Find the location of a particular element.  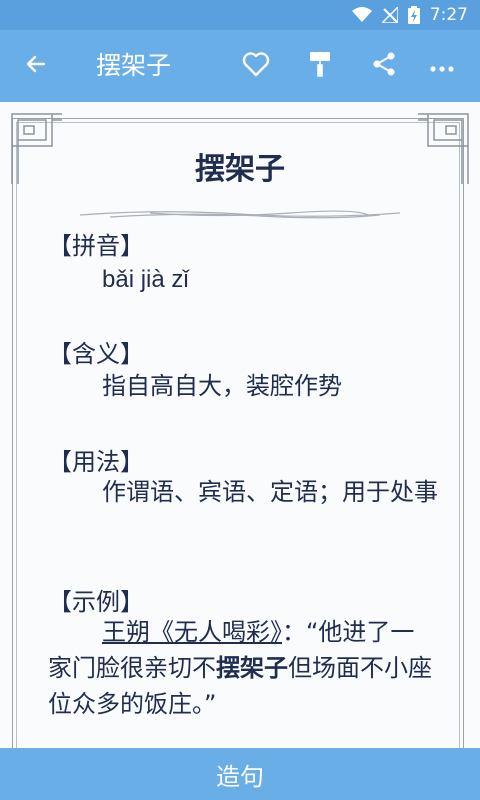

status-icons: 7:27 is located at coordinates (409, 15).